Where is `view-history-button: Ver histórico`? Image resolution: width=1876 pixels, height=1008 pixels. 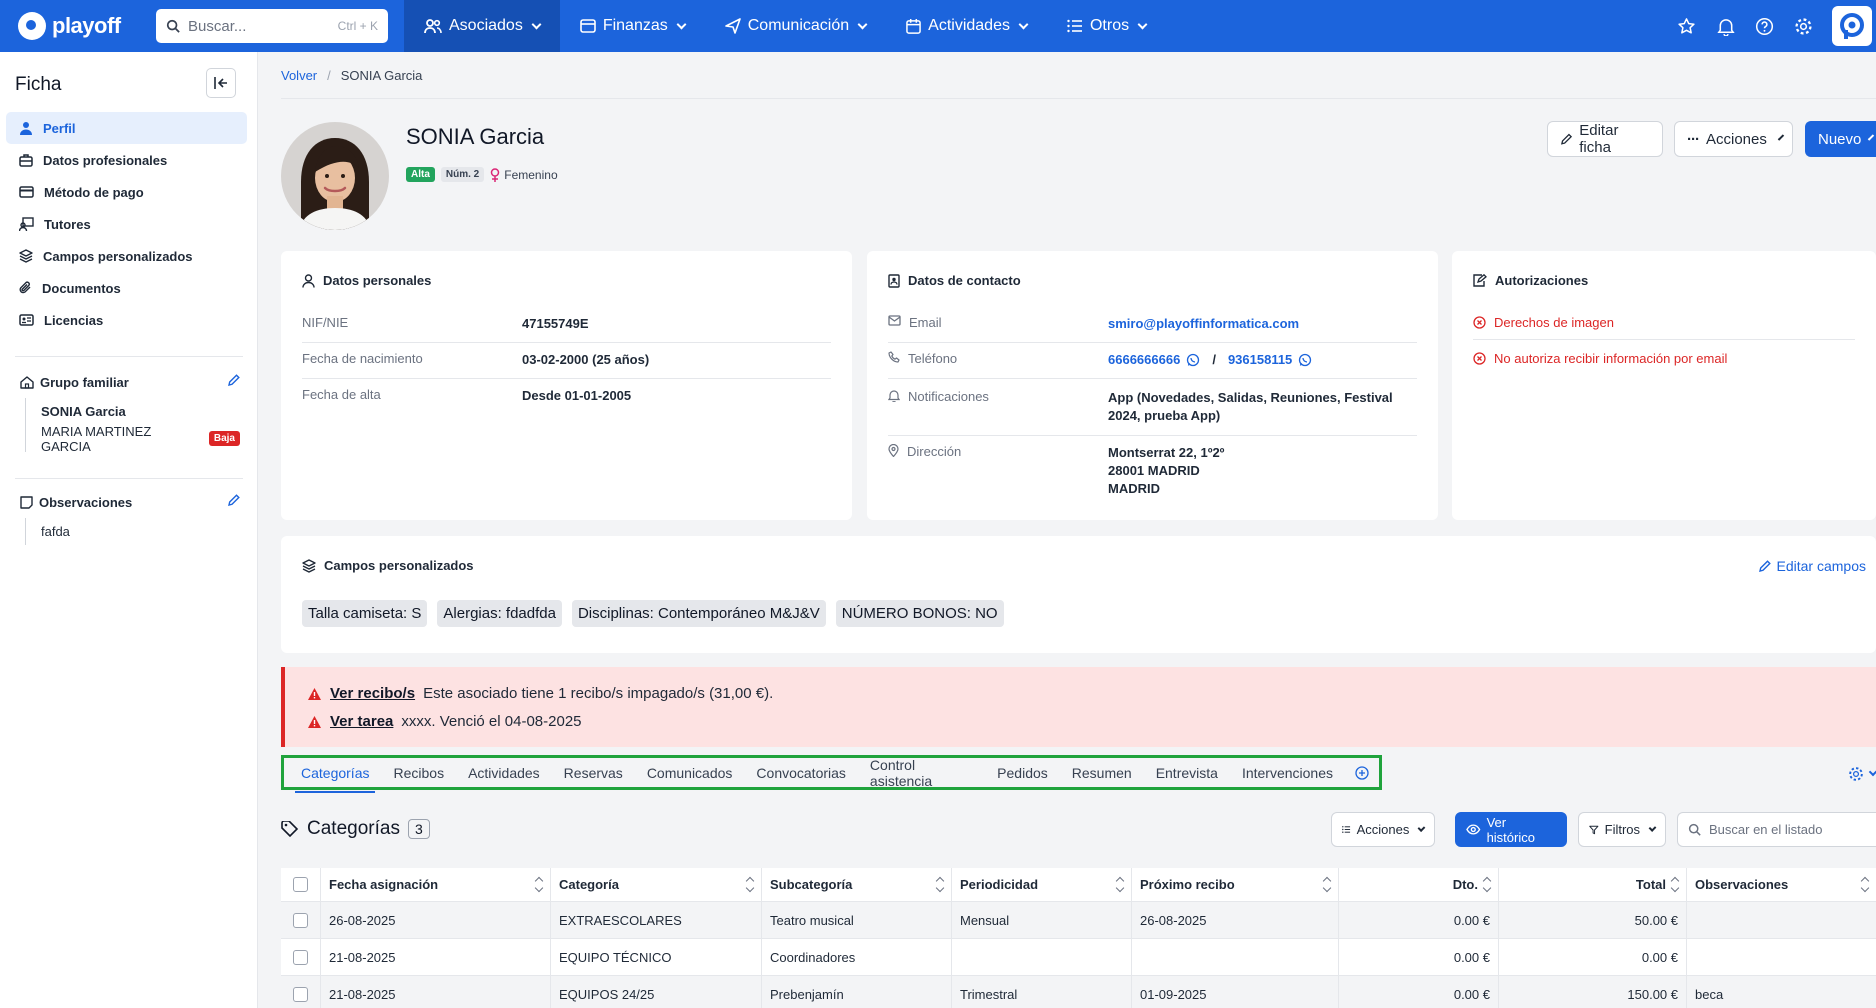 view-history-button: Ver histórico is located at coordinates (1511, 829).